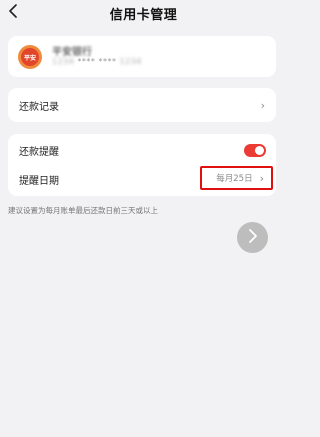 The width and height of the screenshot is (320, 437). I want to click on navigation-bar: 信用卡管理, so click(143, 13).